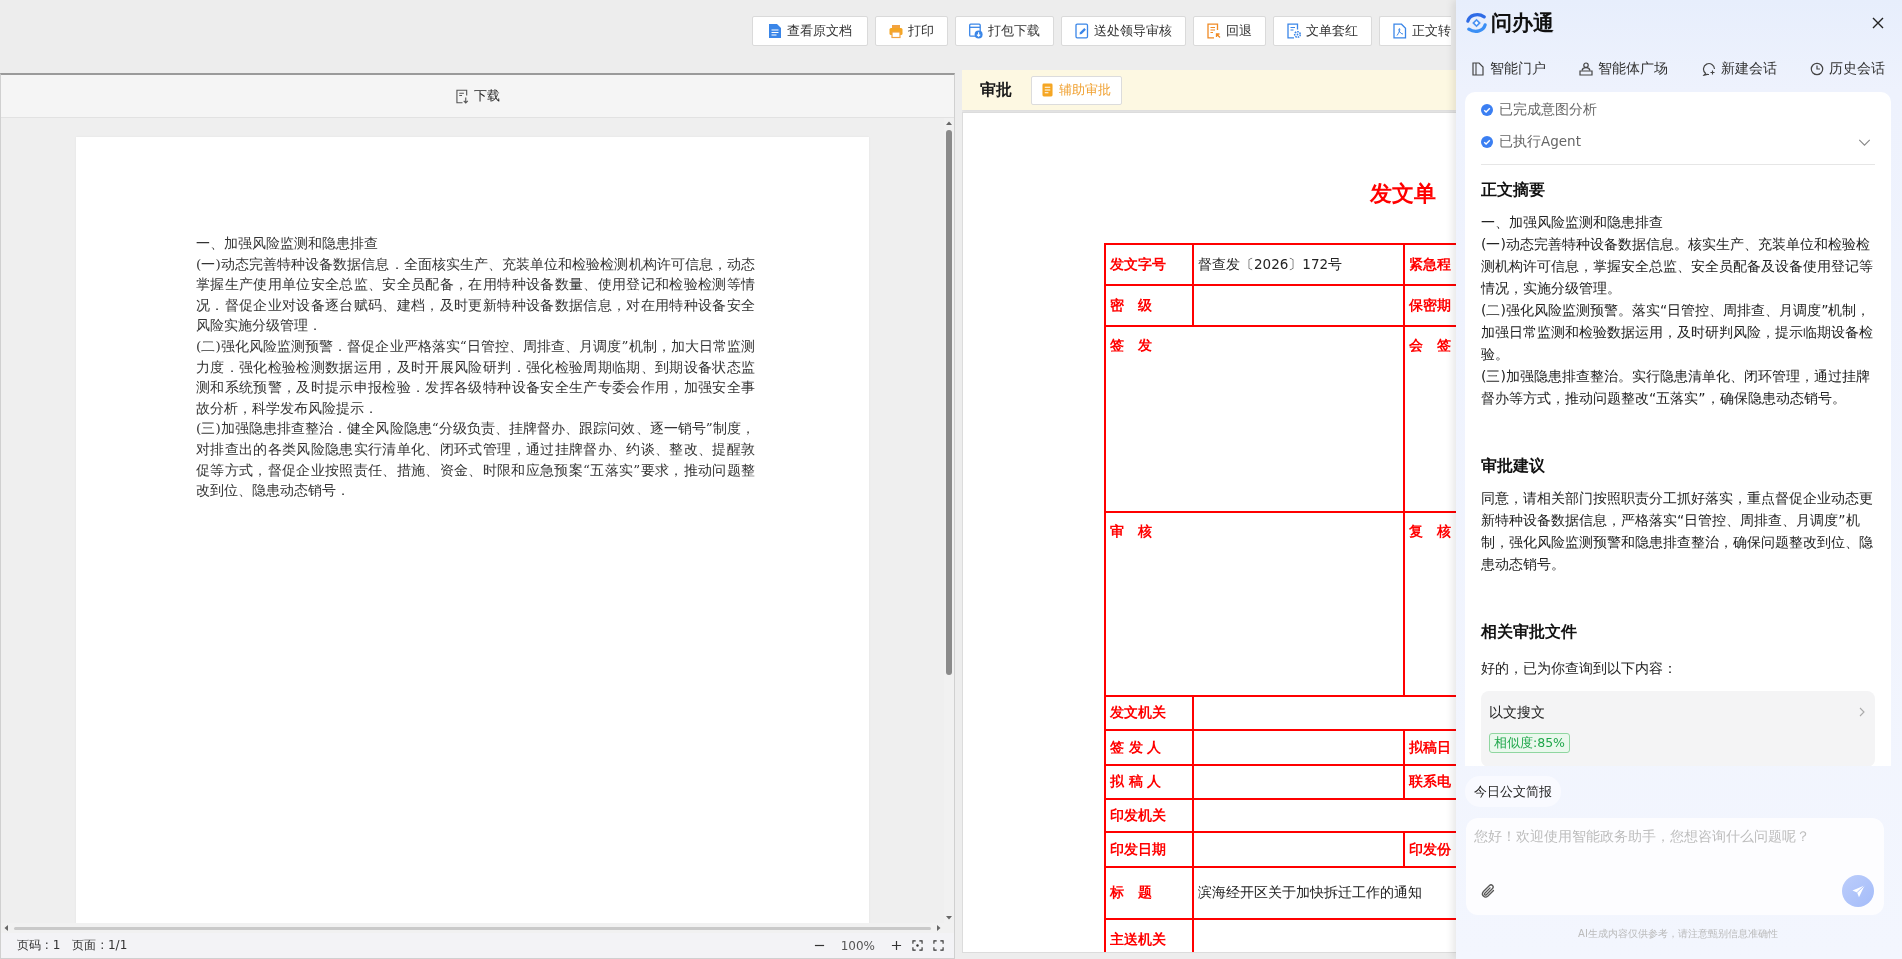 This screenshot has height=959, width=1902. I want to click on form-label: 标 题, so click(1149, 893).